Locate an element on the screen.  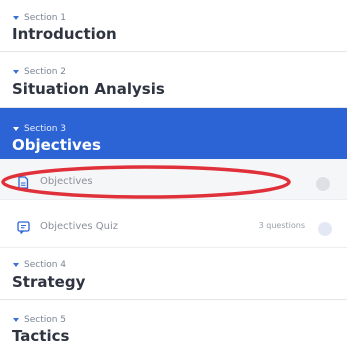
section-4-label: Section 4 is located at coordinates (39, 265).